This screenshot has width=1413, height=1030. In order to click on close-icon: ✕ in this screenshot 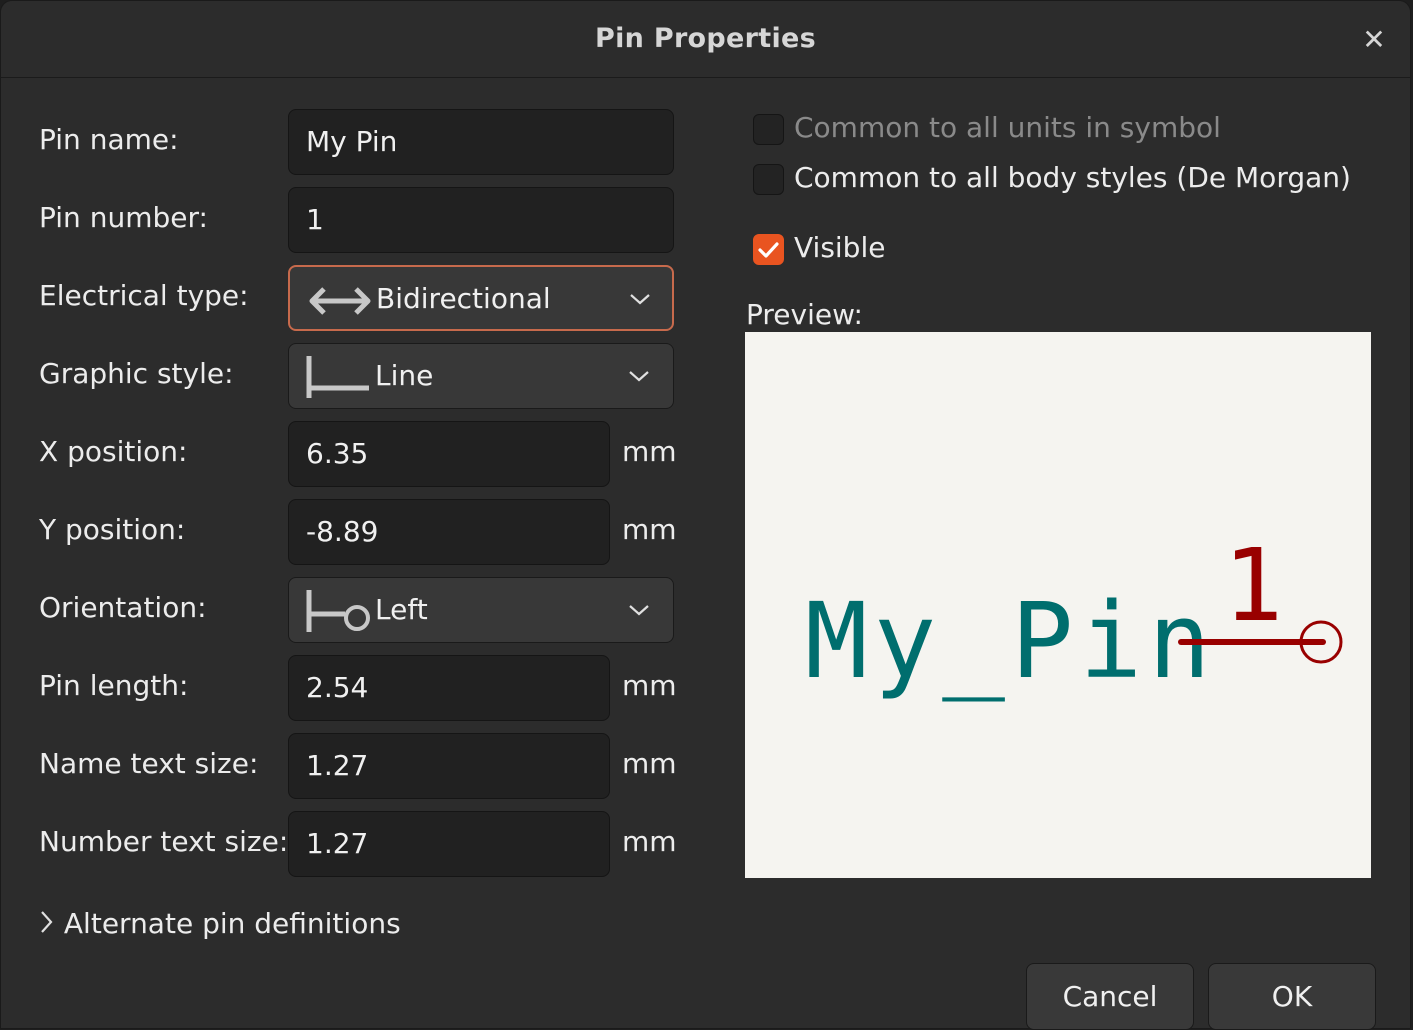, I will do `click(1374, 39)`.